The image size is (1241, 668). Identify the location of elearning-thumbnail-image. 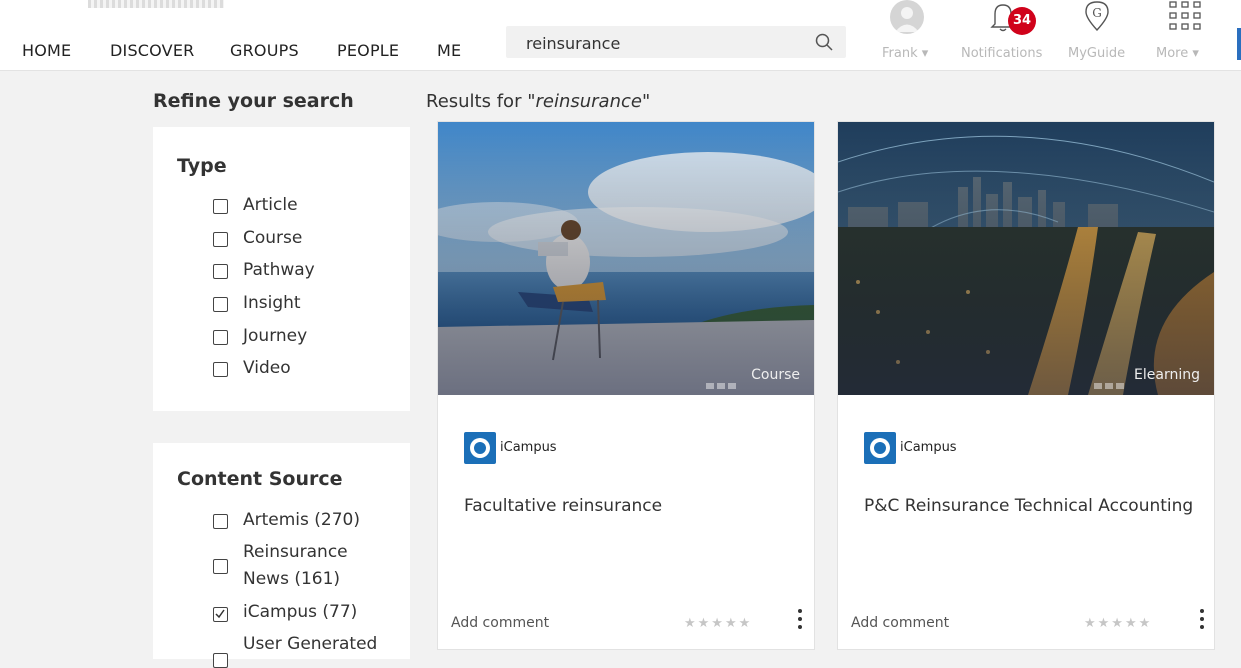
(1026, 258).